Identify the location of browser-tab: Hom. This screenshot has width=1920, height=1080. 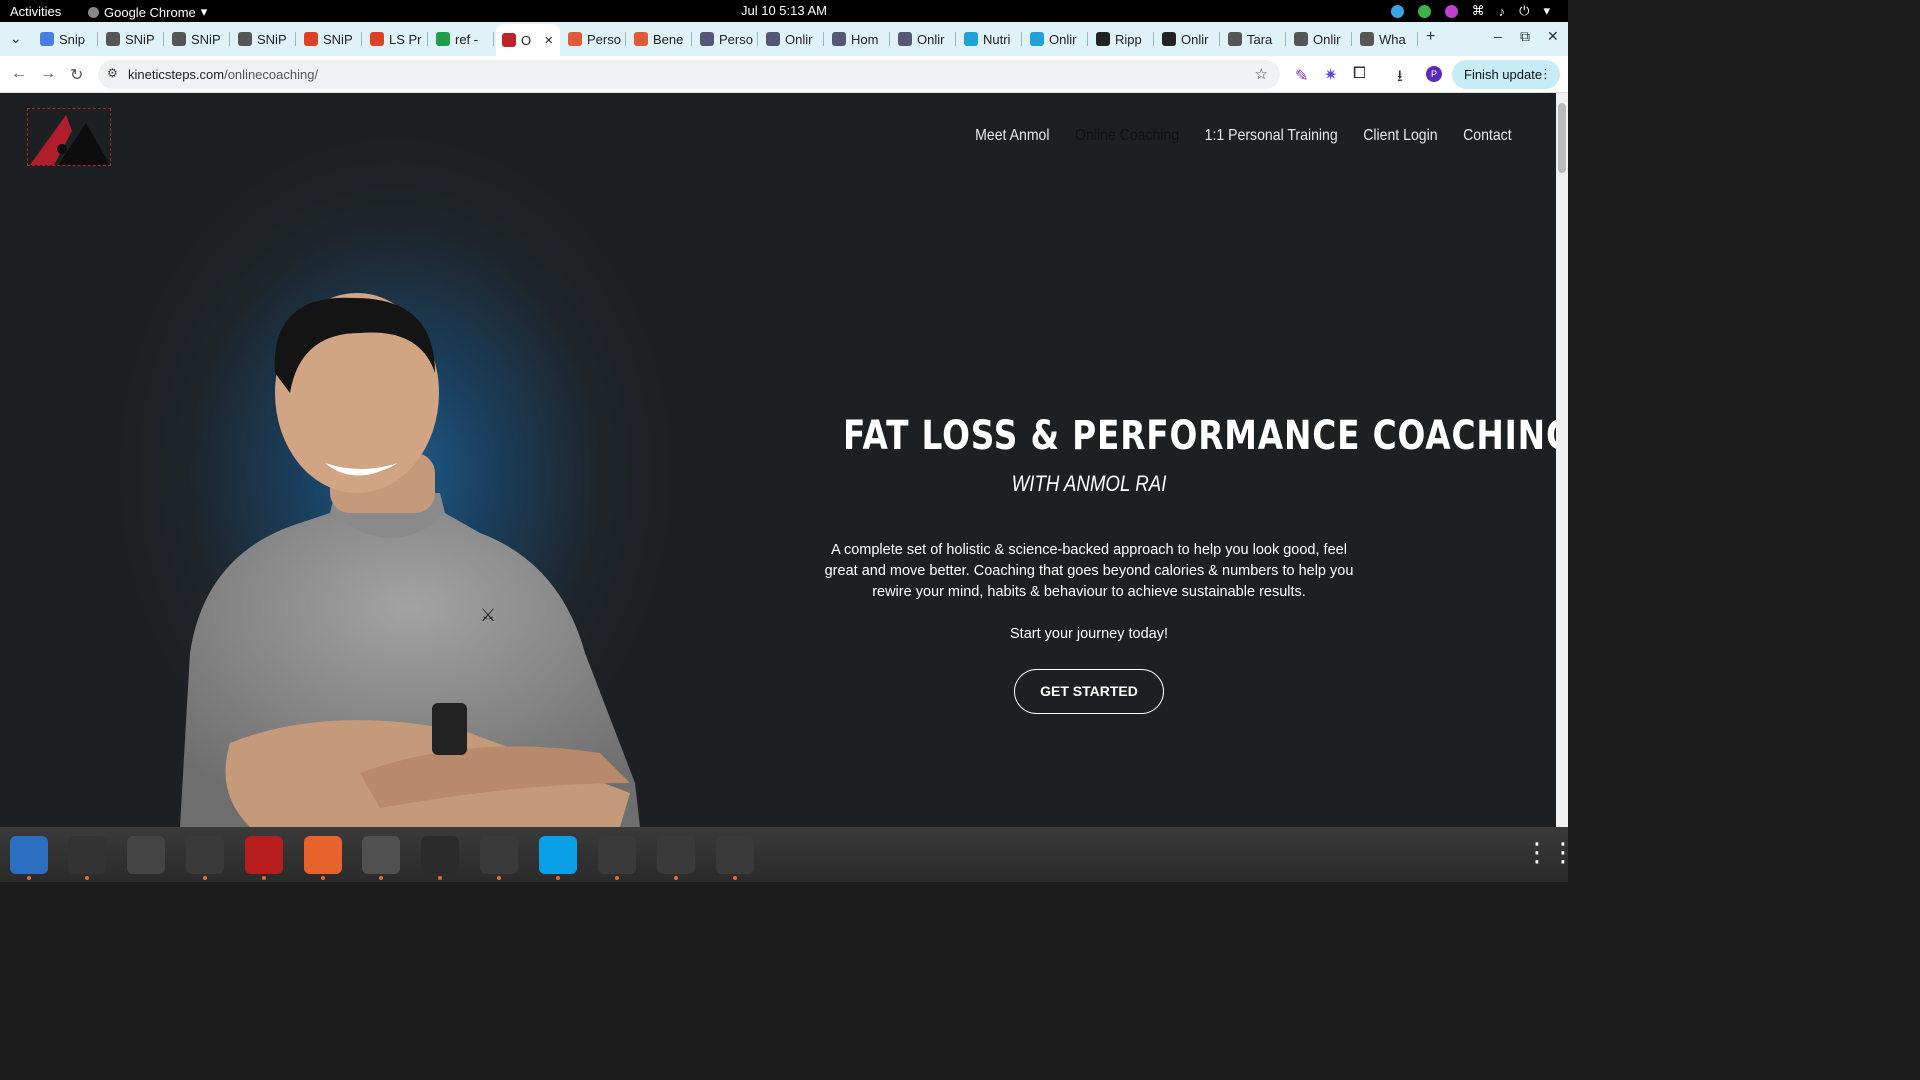
(858, 39).